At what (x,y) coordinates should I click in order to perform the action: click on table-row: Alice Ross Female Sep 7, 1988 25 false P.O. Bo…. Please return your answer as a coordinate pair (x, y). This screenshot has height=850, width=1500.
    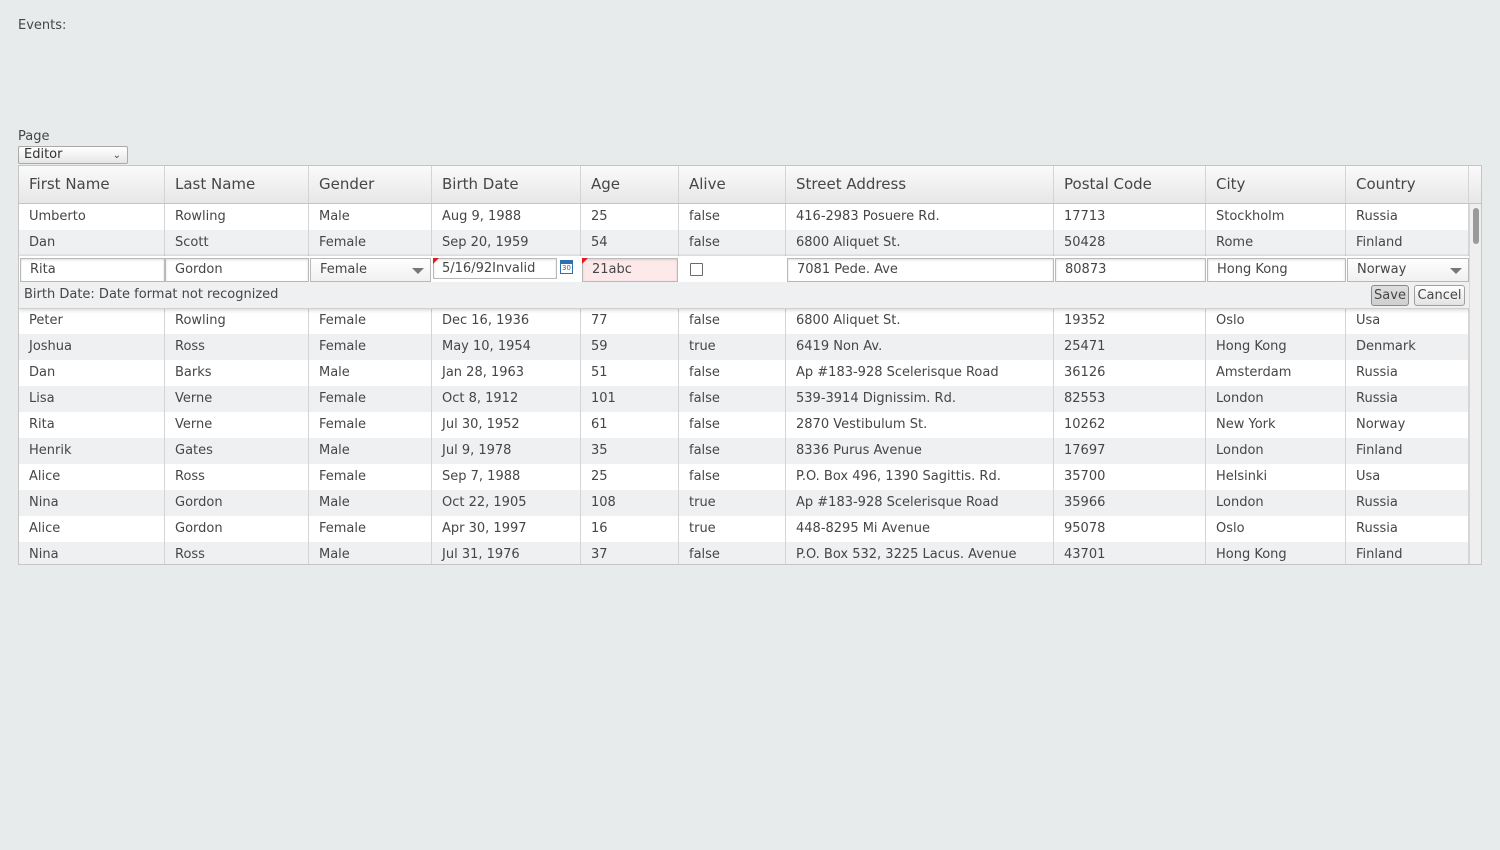
    Looking at the image, I should click on (744, 477).